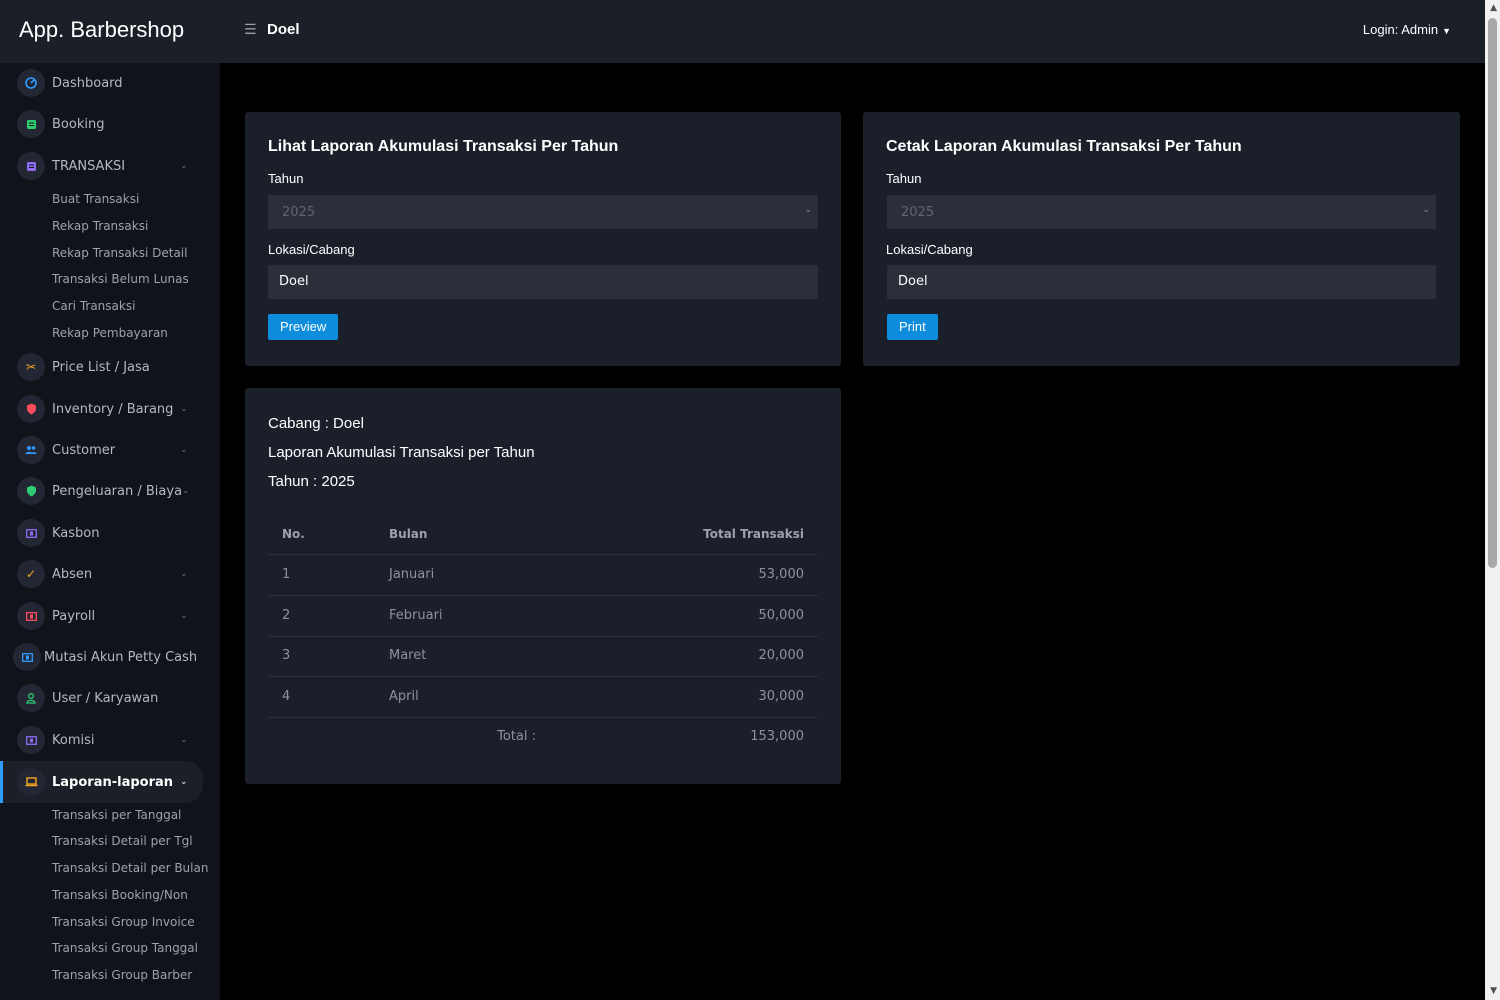  What do you see at coordinates (110, 166) in the screenshot?
I see `sidebar-item-transaksi: TRANSAKSI ⌄` at bounding box center [110, 166].